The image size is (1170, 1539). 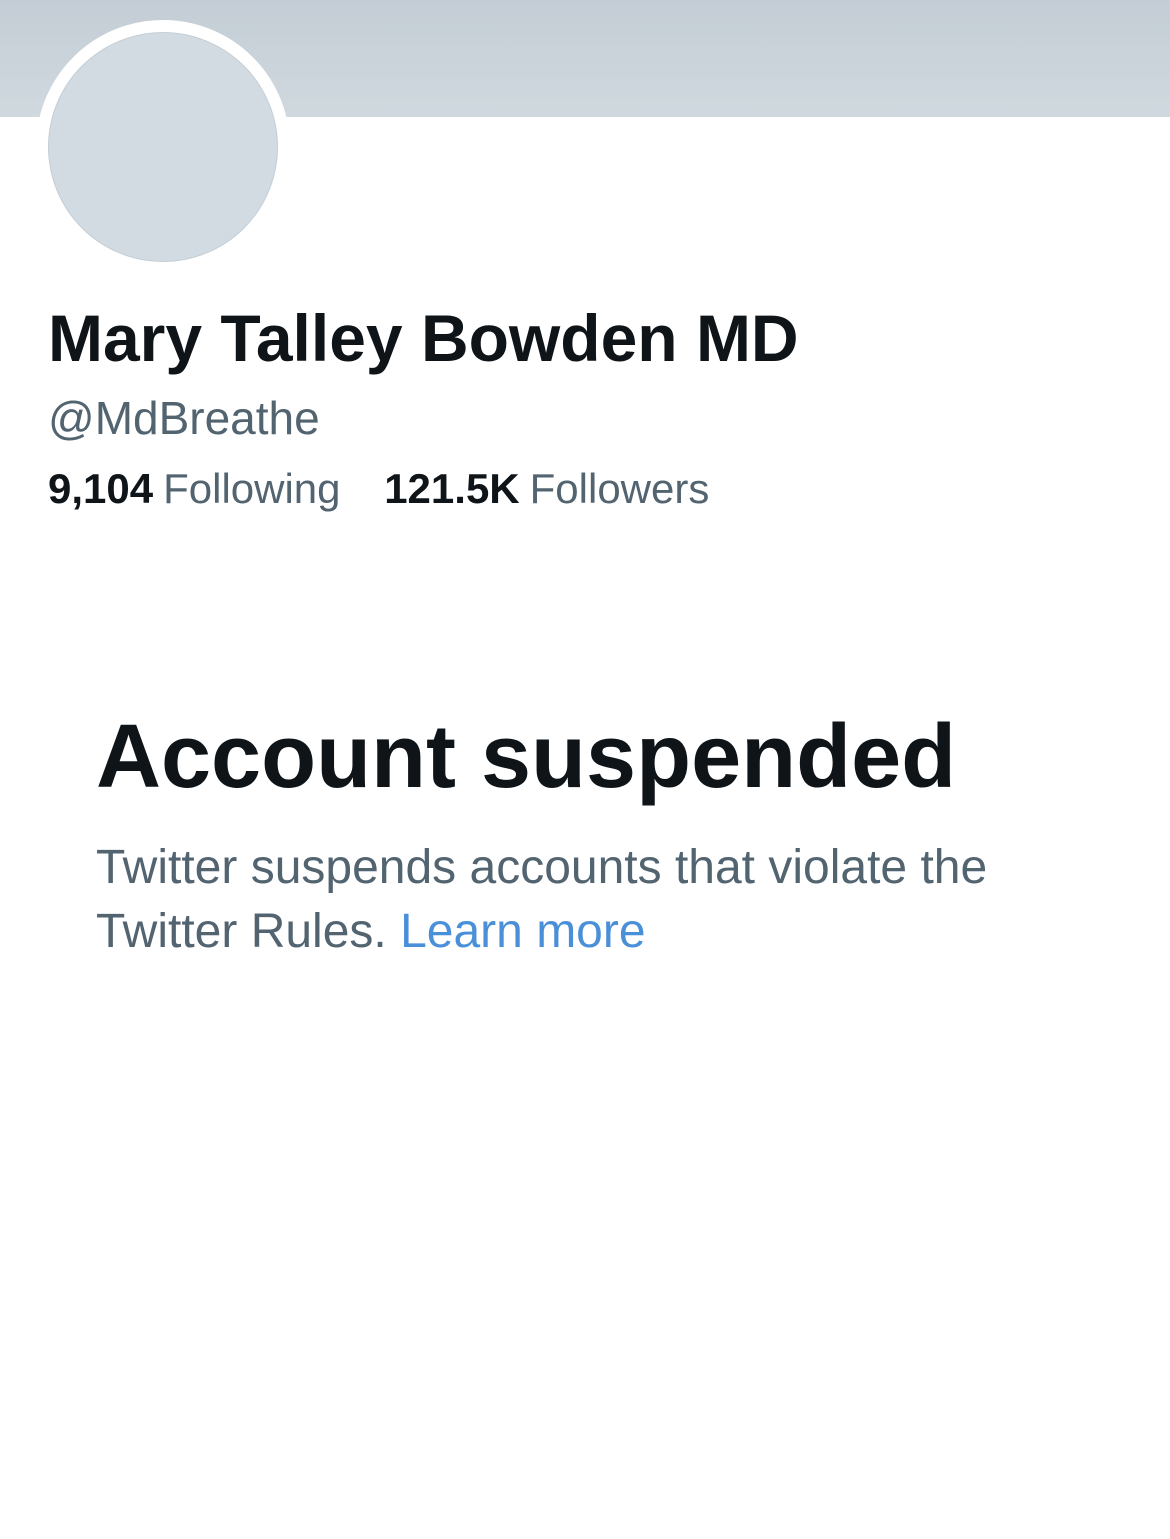 What do you see at coordinates (619, 488) in the screenshot?
I see `followers-label: Followers` at bounding box center [619, 488].